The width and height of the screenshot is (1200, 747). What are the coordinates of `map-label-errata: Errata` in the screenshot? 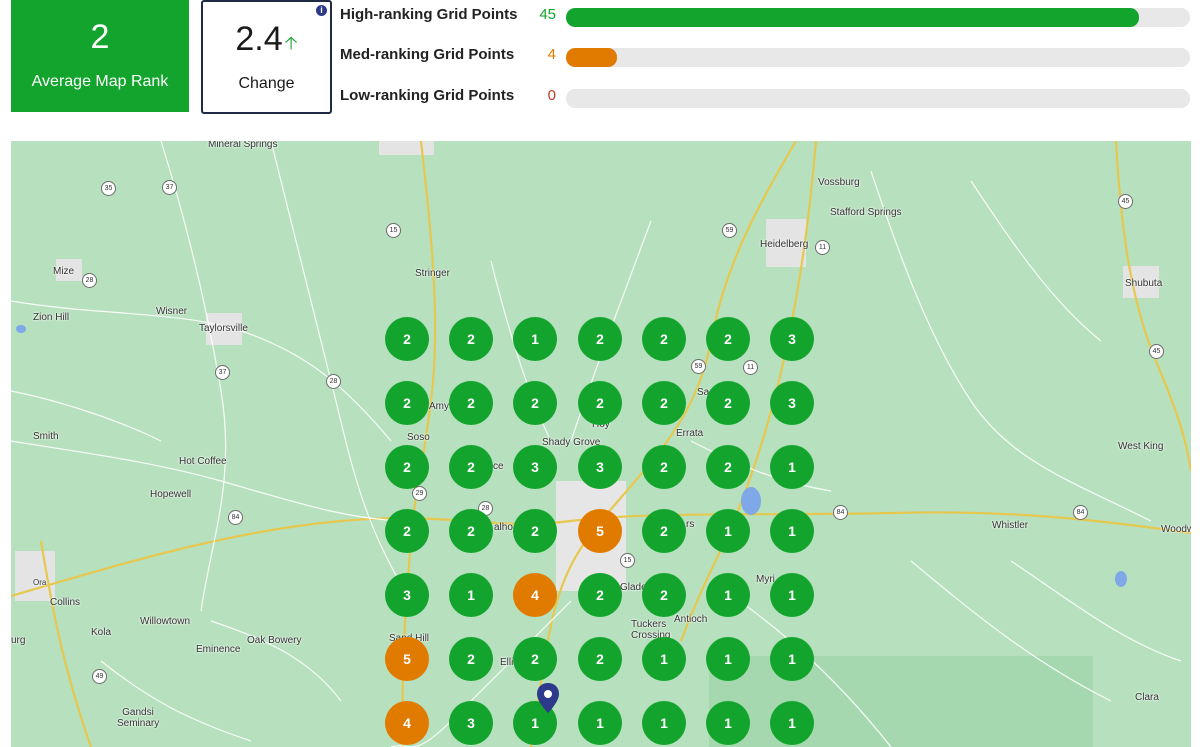 It's located at (690, 433).